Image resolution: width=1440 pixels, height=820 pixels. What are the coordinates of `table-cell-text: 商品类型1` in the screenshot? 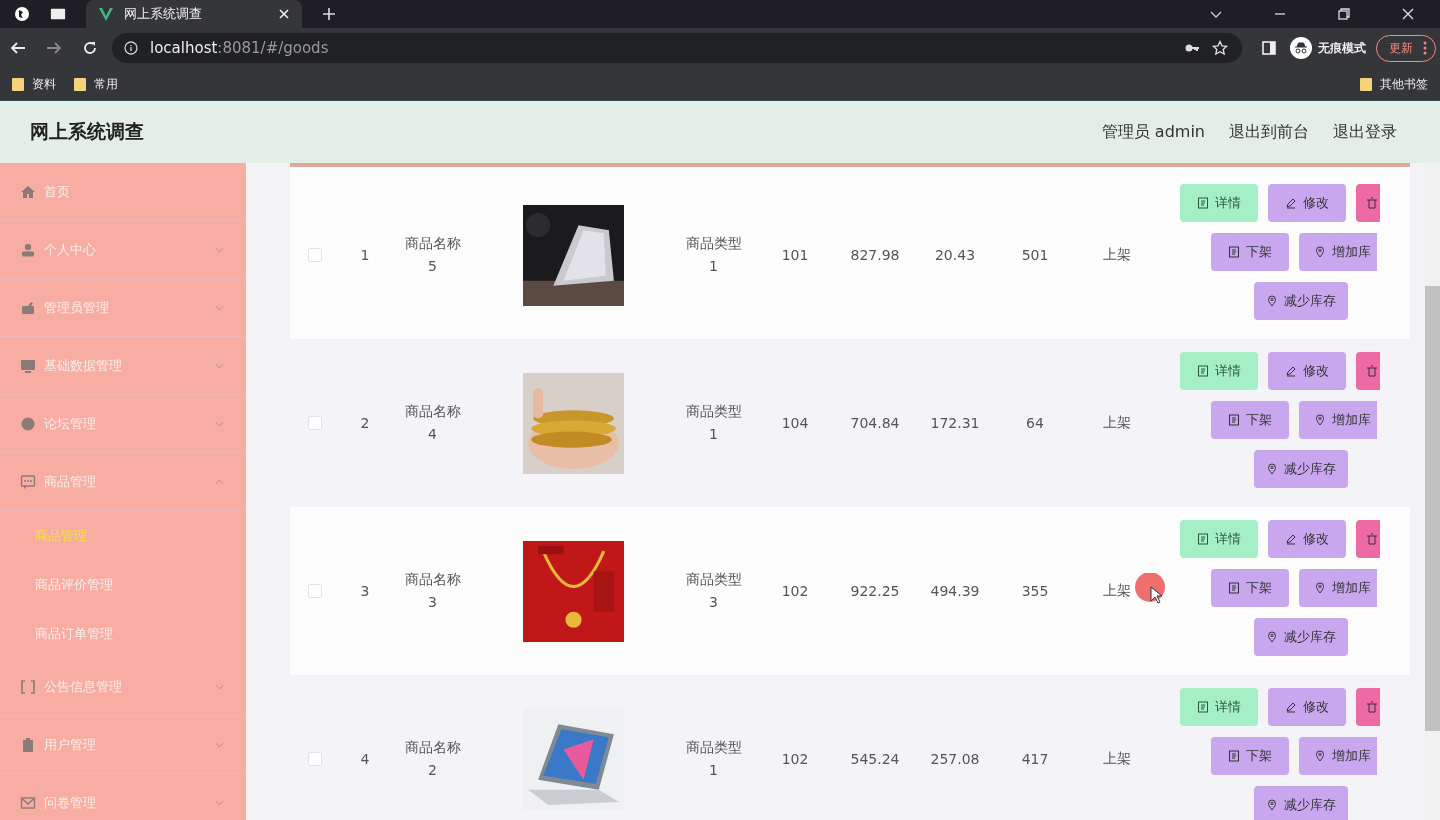 It's located at (713, 255).